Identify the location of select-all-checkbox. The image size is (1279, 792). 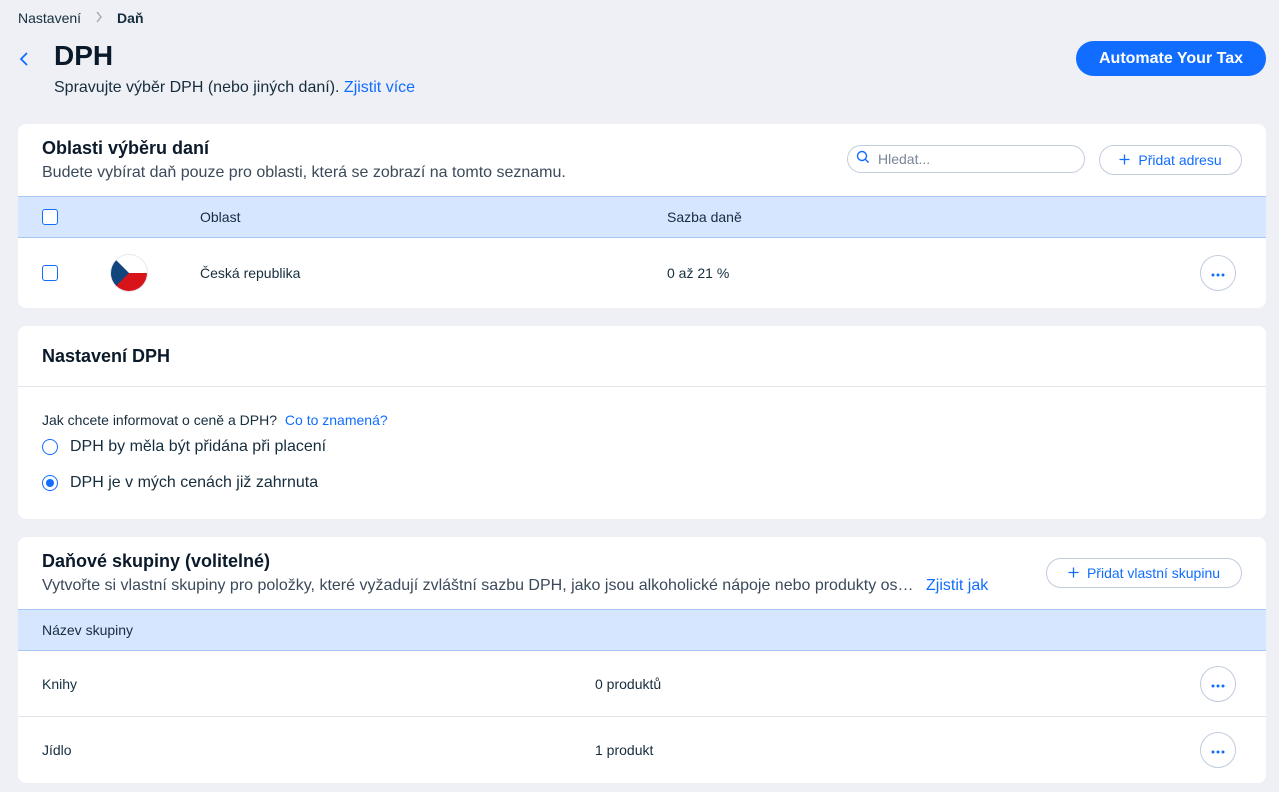
(50, 217).